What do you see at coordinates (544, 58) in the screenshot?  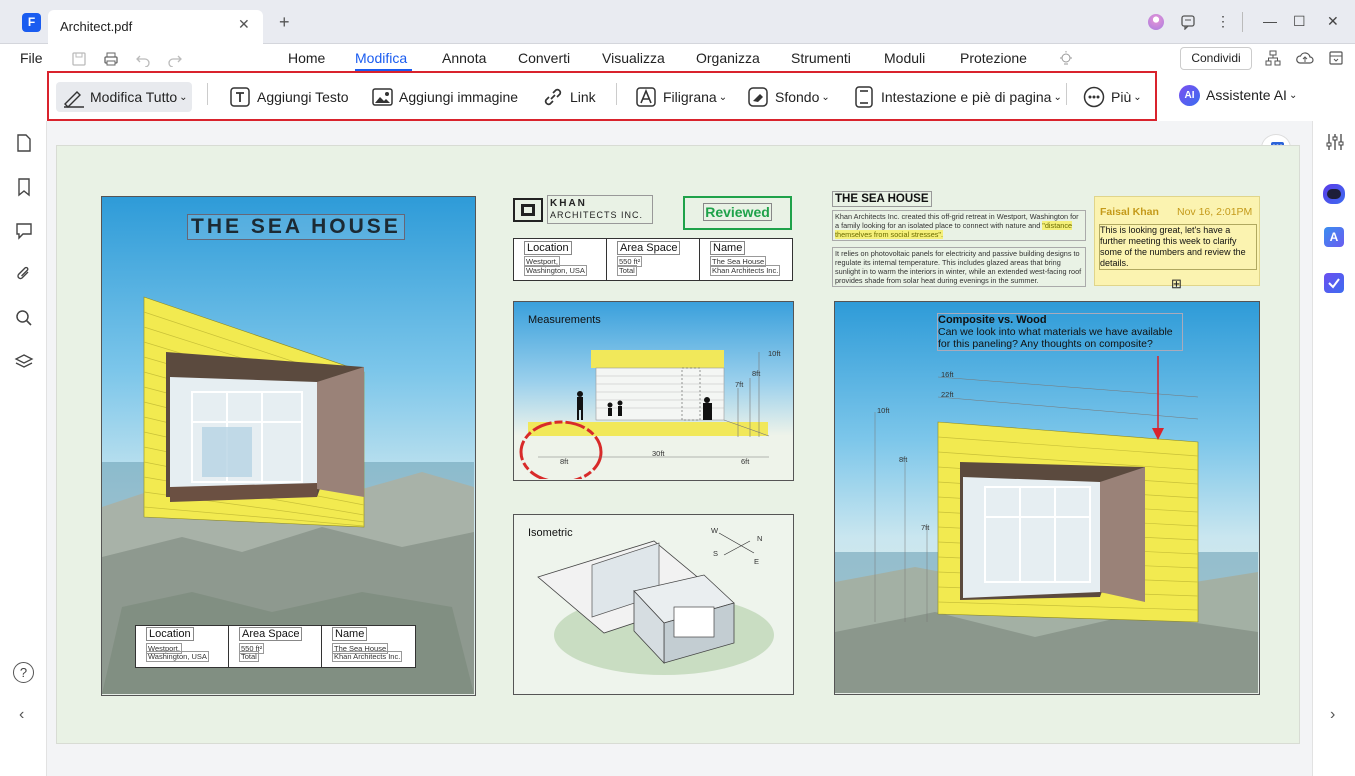 I see `menu-converti: Converti` at bounding box center [544, 58].